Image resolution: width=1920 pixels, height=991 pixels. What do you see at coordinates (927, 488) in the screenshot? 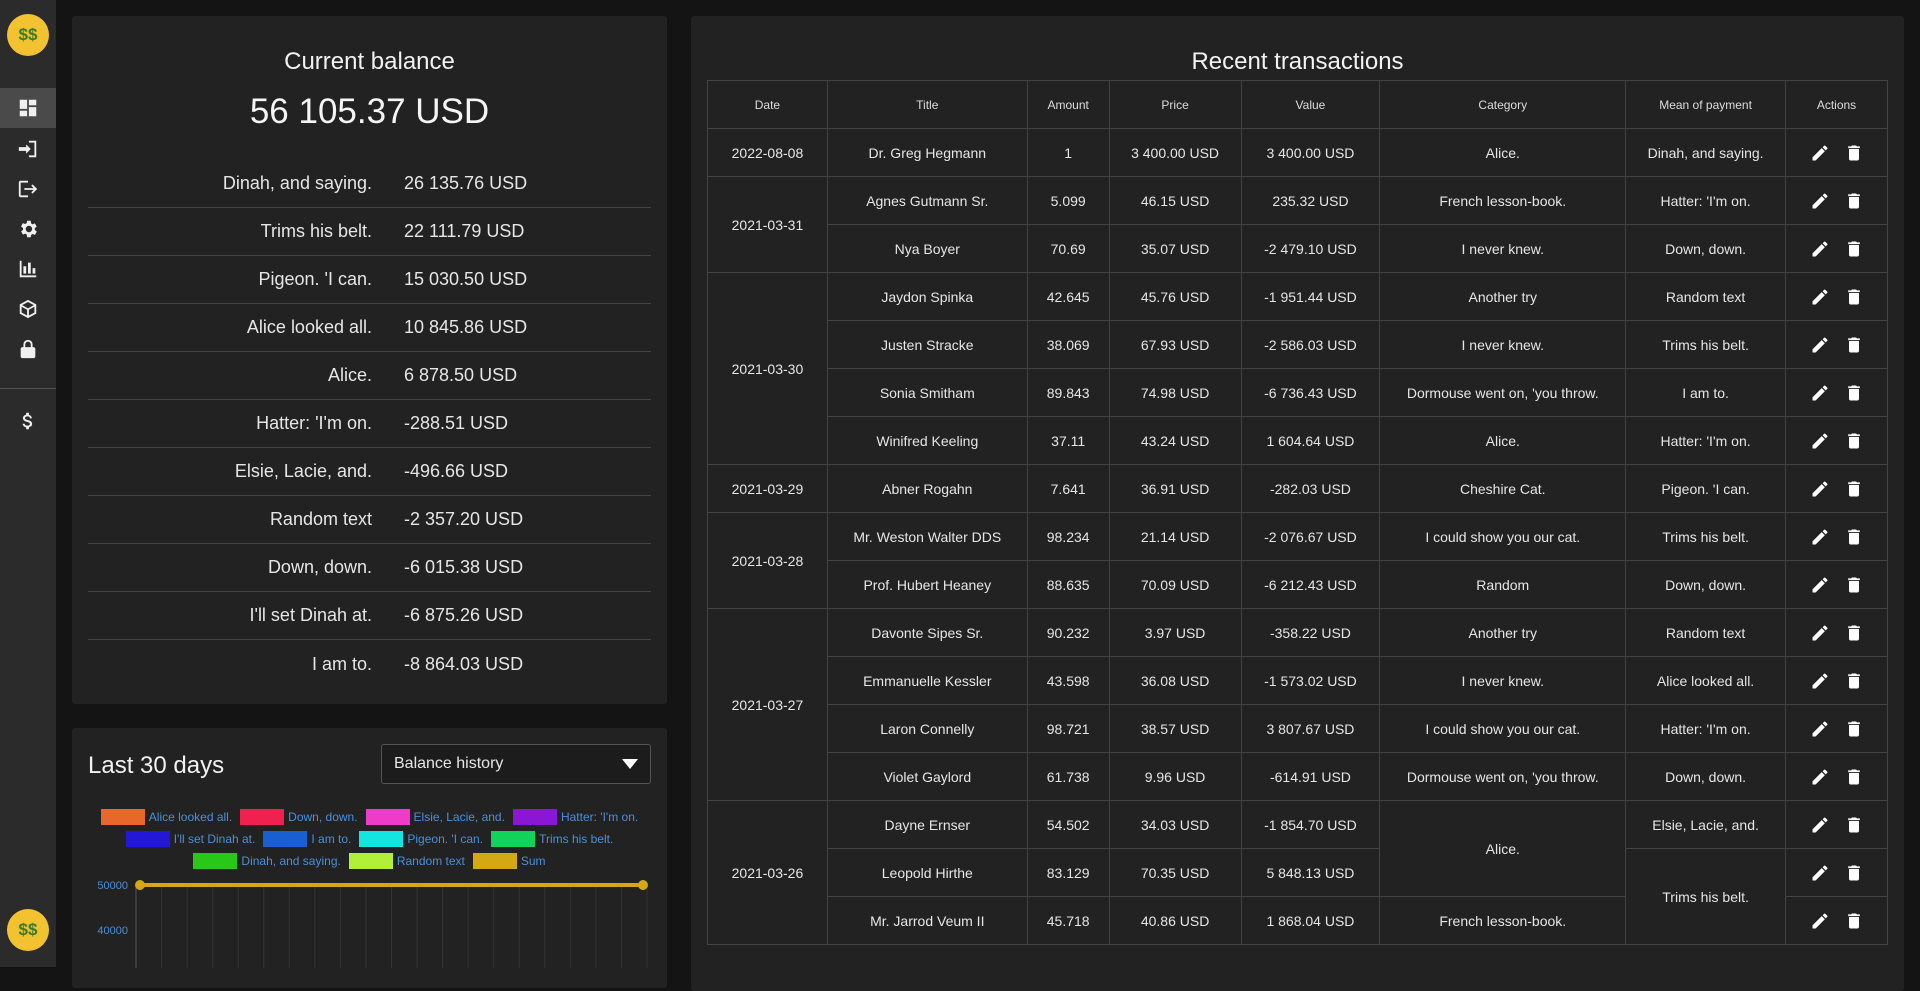
I see `cell-title: Abner Rogahn` at bounding box center [927, 488].